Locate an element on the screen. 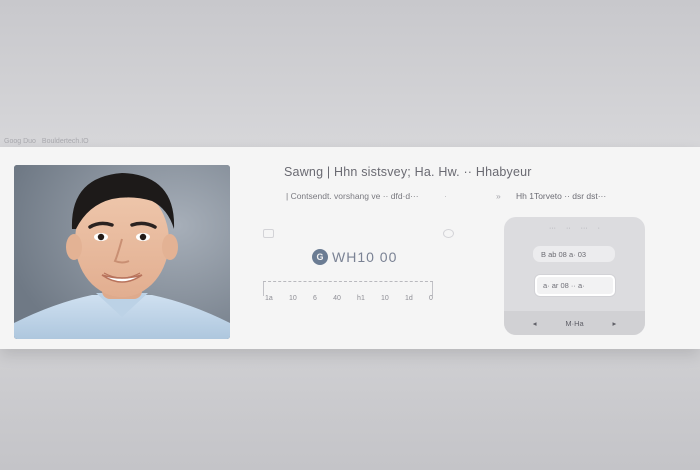 The height and width of the screenshot is (470, 700). footer-label: M·Ha is located at coordinates (574, 323).